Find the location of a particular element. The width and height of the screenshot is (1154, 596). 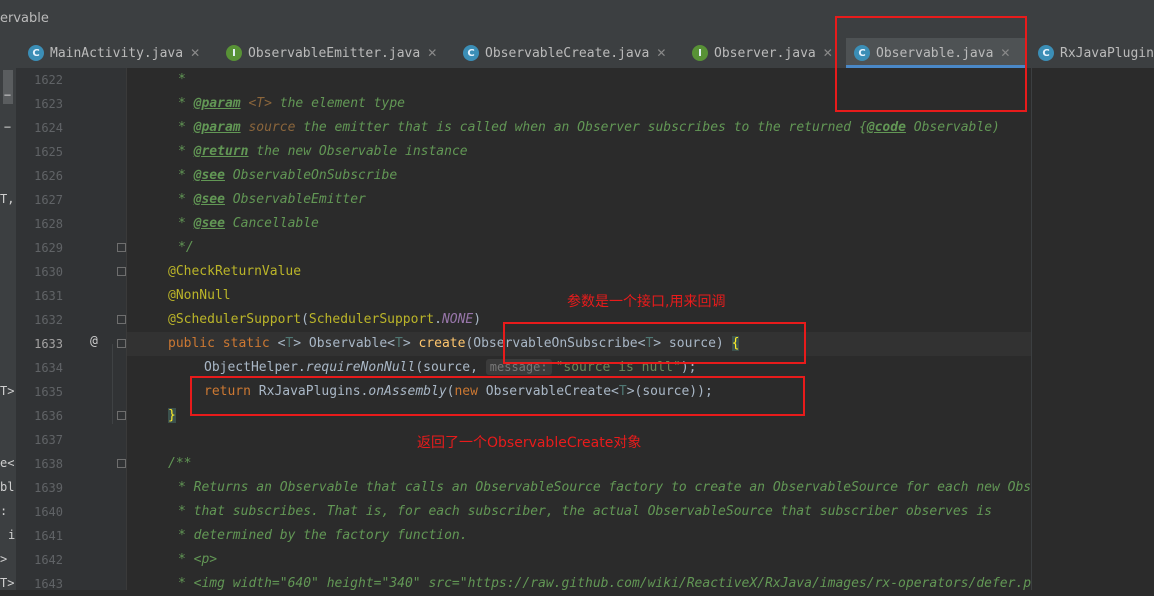

doc-text: the element type is located at coordinates (338, 103).